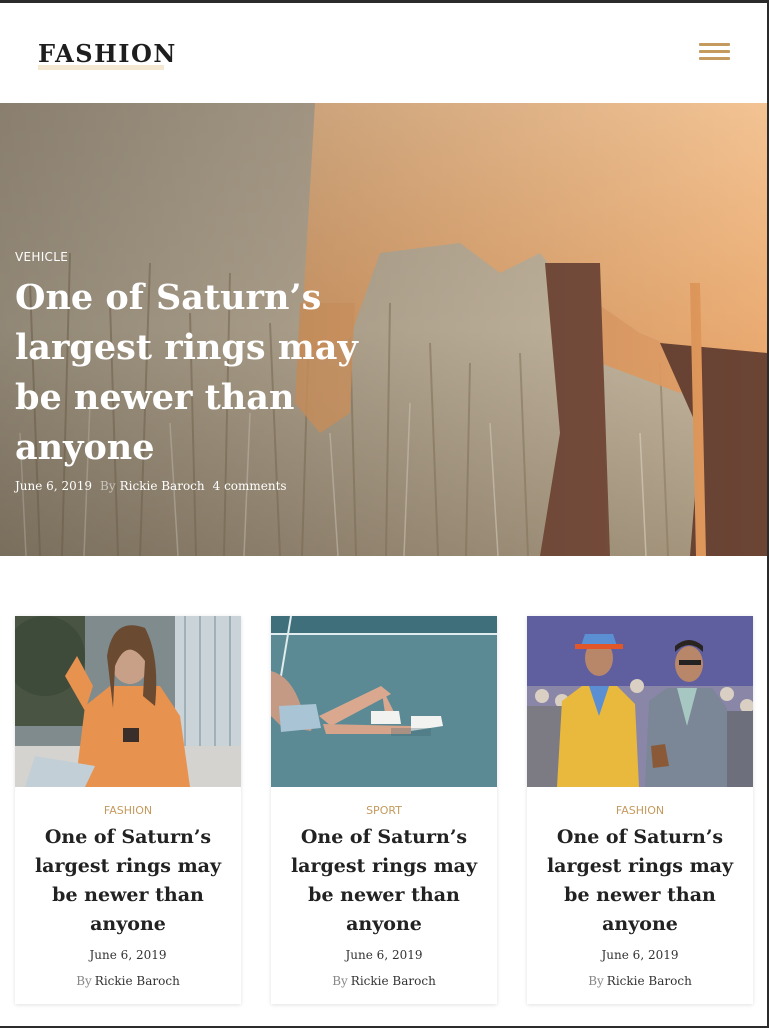  I want to click on hero-comments-link: 4 comments, so click(250, 486).